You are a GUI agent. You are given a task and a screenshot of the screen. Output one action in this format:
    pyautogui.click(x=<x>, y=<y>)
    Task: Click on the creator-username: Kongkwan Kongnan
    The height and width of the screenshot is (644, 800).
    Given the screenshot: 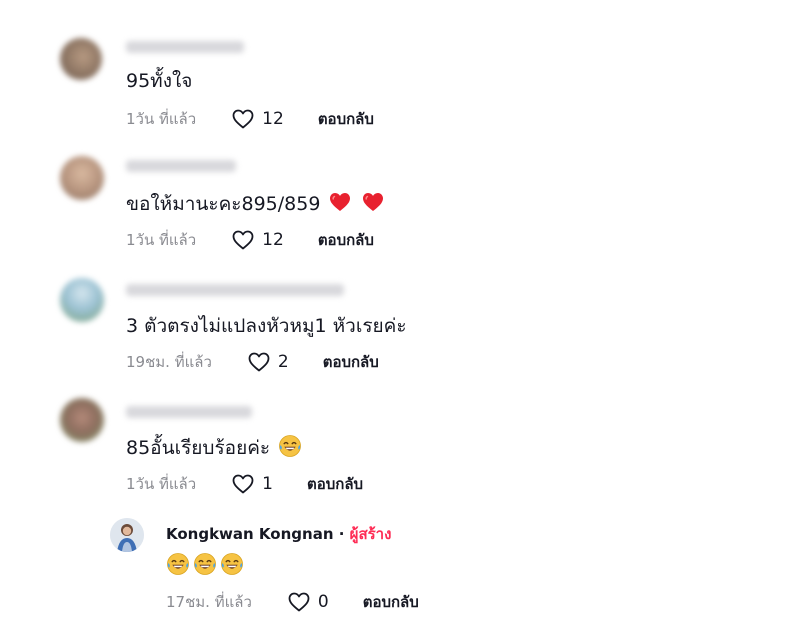 What is the action you would take?
    pyautogui.click(x=250, y=534)
    